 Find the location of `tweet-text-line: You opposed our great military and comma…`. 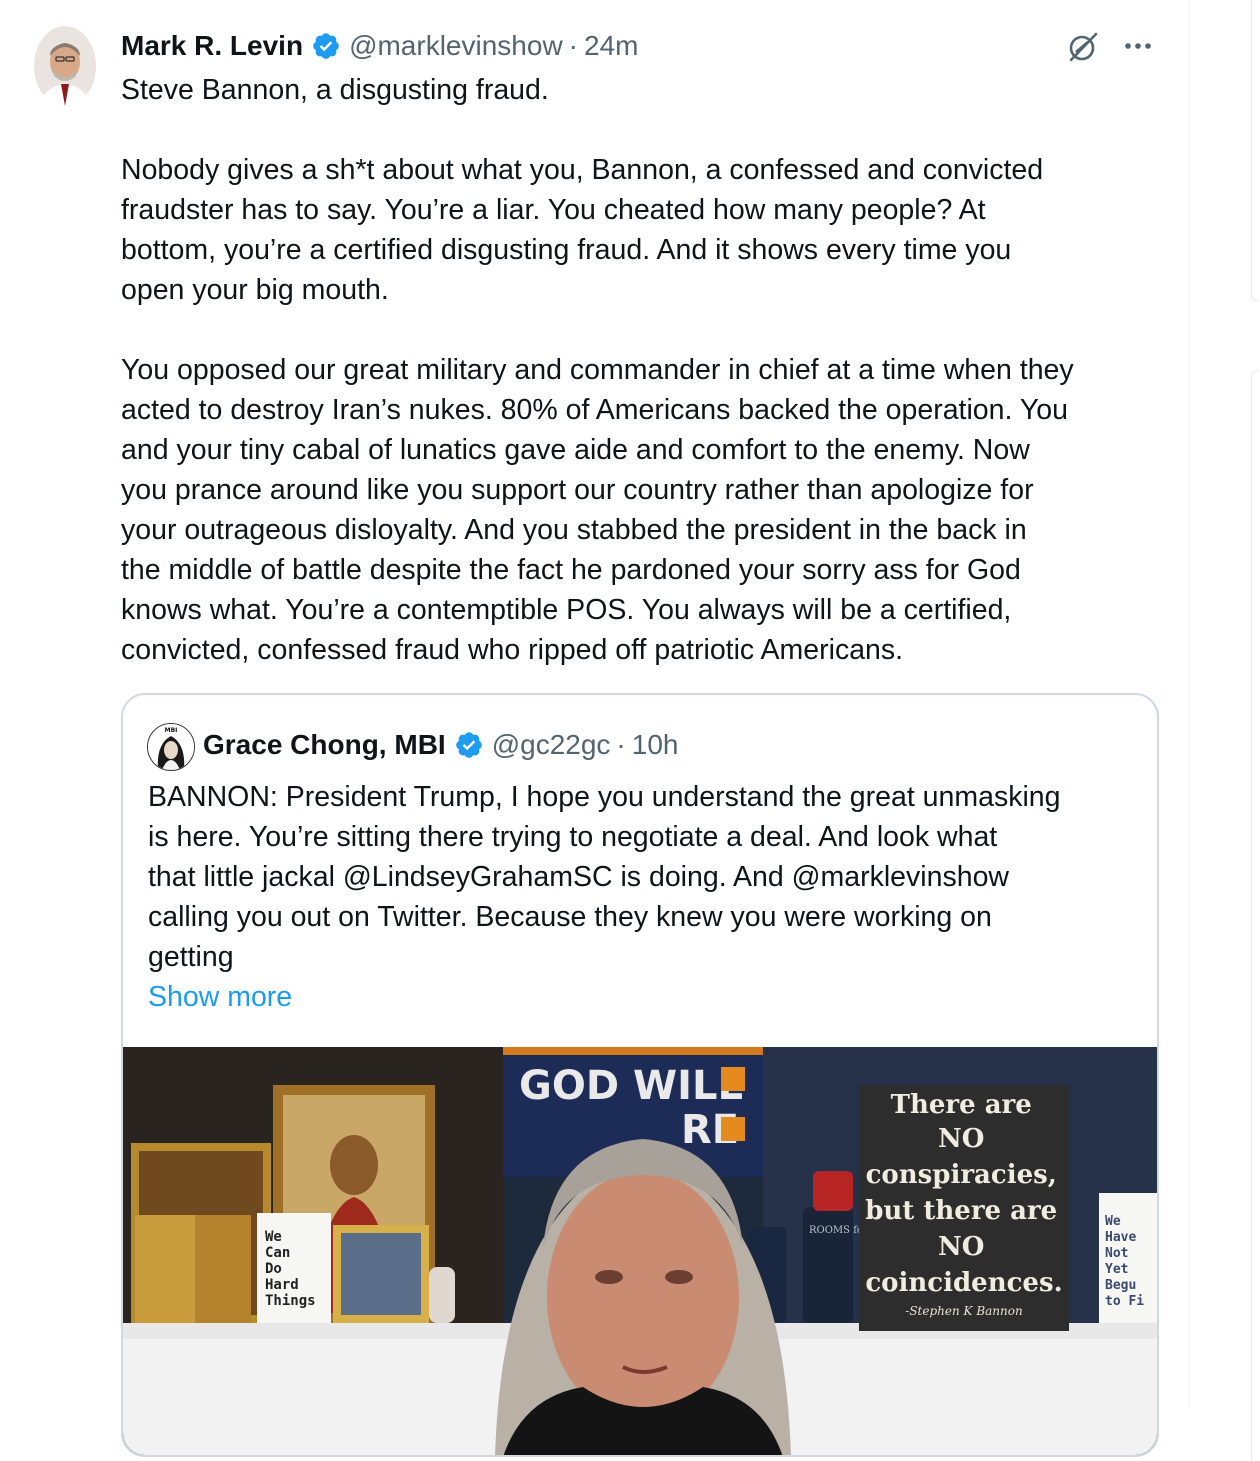

tweet-text-line: You opposed our great military and comma… is located at coordinates (597, 370).